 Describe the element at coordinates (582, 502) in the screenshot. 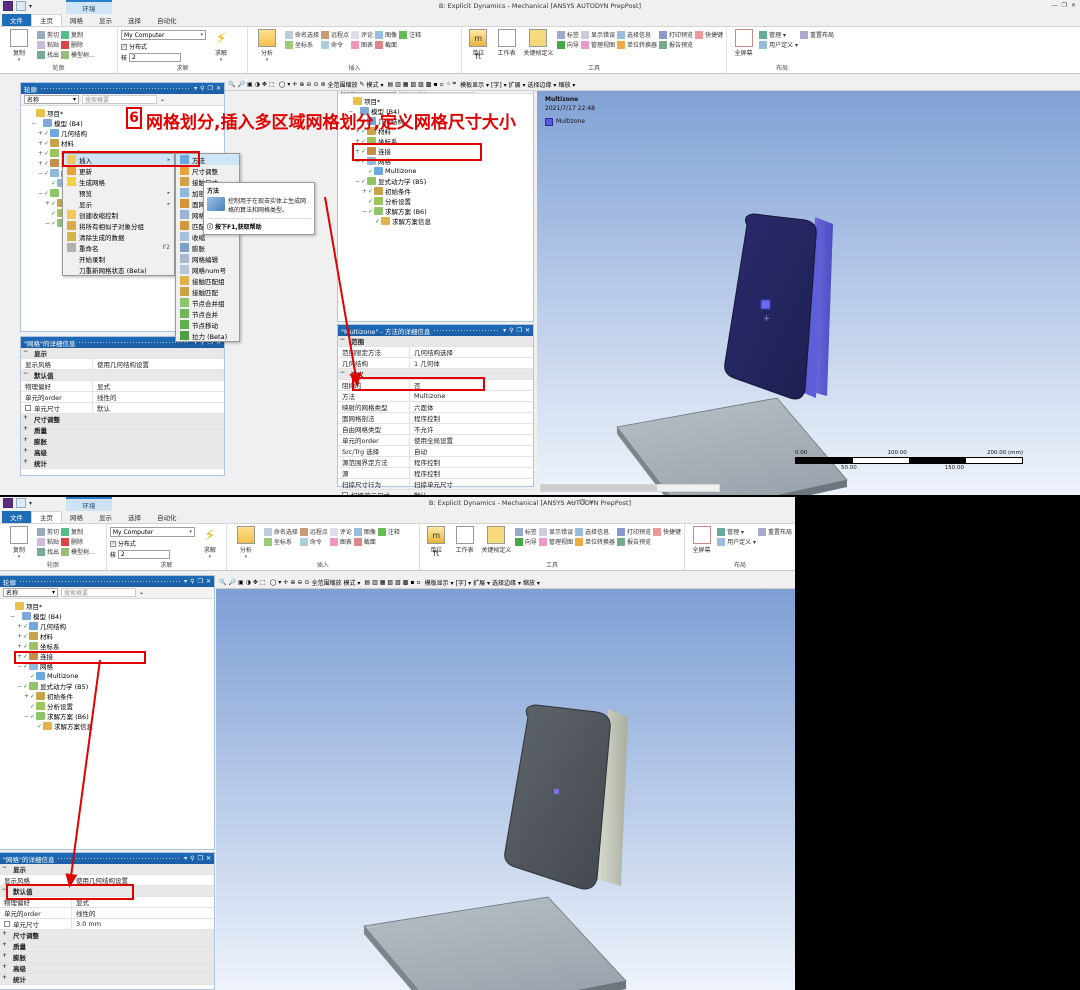

I see `maximize-icon: ❐` at that location.